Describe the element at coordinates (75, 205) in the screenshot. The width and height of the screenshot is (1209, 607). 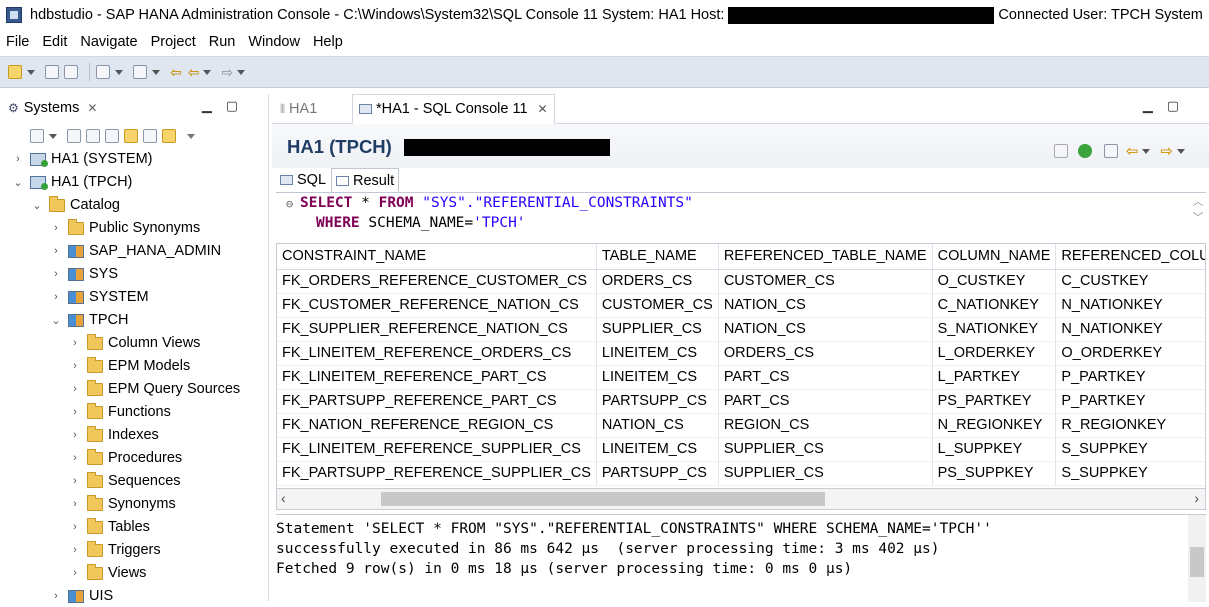
I see `tree-item: ⌄ Catalog` at that location.